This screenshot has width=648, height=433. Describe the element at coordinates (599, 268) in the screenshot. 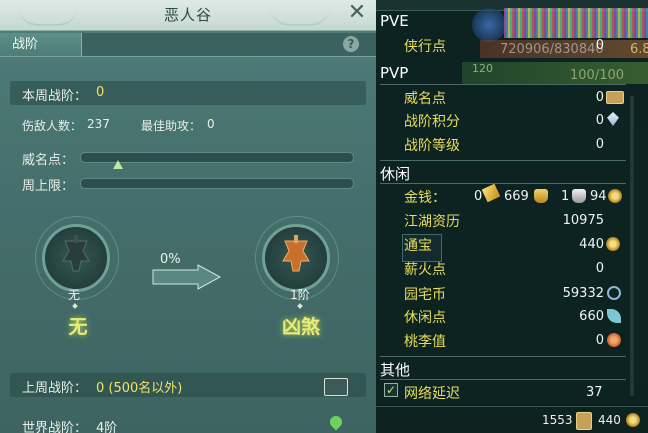

I see `xinhuo-value: 0` at that location.